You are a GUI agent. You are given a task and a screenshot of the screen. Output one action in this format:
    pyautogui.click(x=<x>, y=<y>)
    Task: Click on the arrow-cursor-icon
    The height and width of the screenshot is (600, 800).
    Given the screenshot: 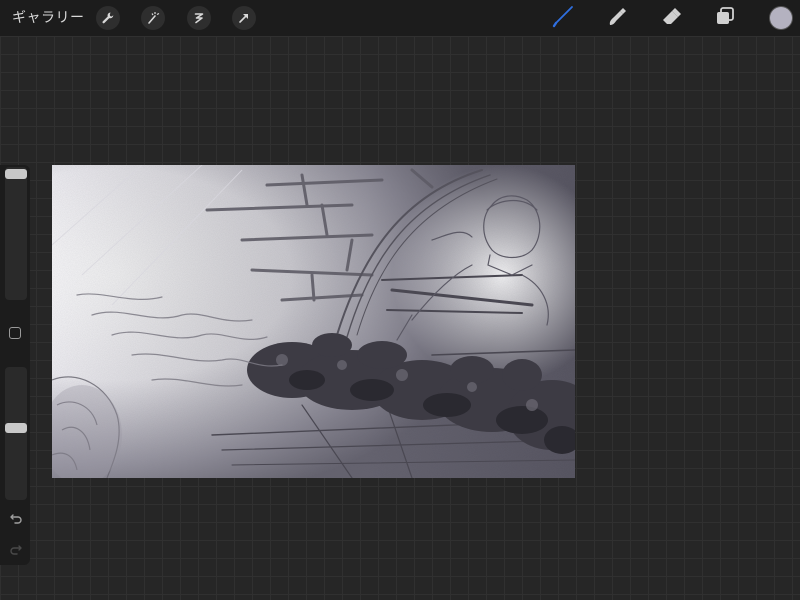 What is the action you would take?
    pyautogui.click(x=244, y=18)
    